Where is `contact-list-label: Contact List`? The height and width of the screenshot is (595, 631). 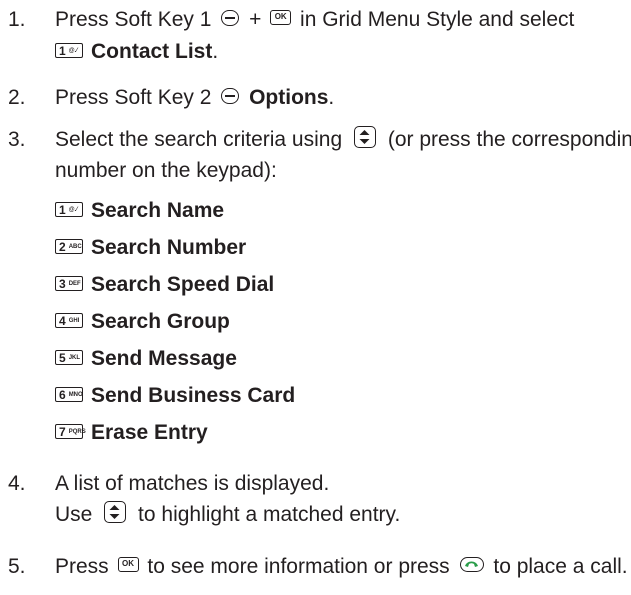
contact-list-label: Contact List is located at coordinates (152, 51).